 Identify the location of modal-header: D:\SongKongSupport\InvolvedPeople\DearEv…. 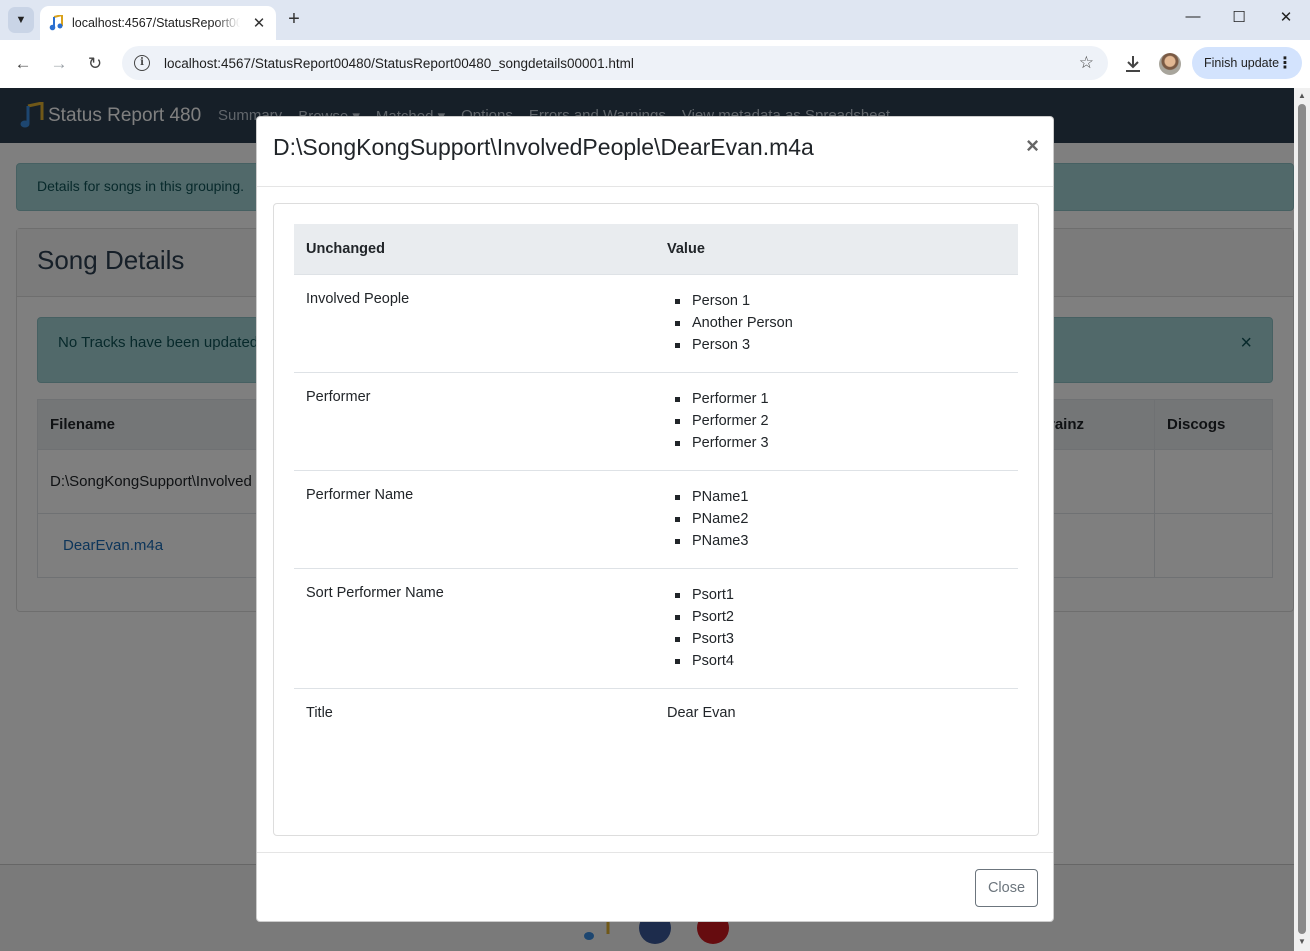
(655, 152).